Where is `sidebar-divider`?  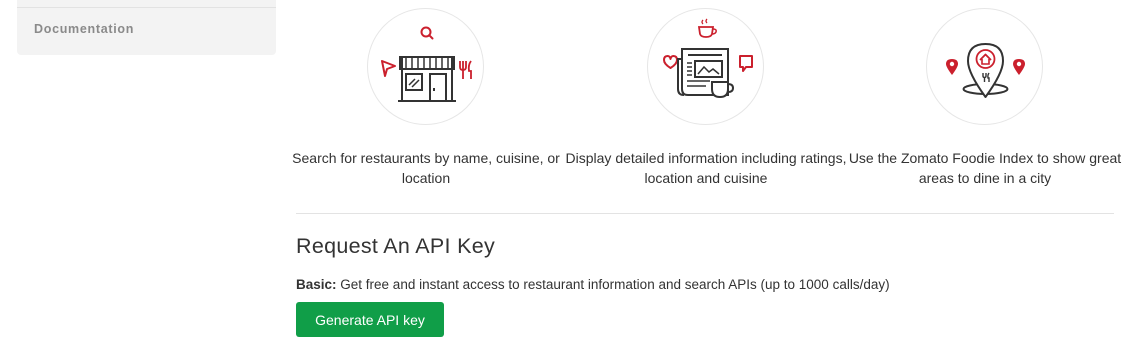 sidebar-divider is located at coordinates (146, 7).